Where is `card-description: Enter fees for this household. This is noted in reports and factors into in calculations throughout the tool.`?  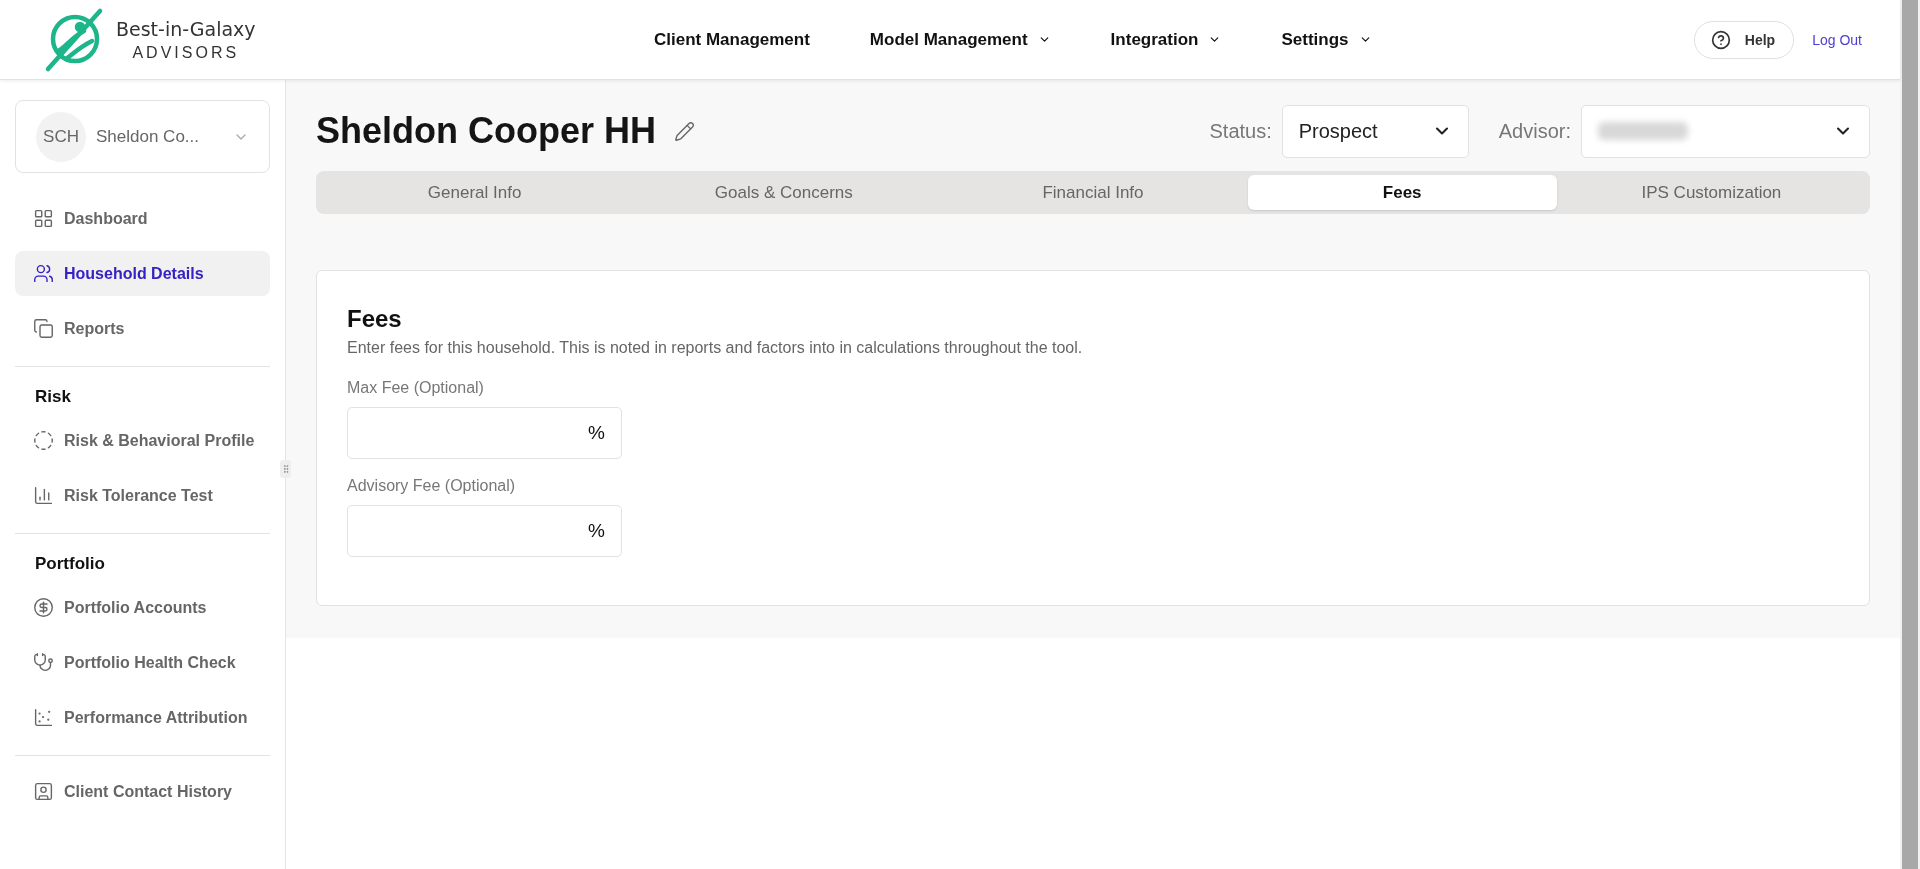
card-description: Enter fees for this household. This is noted in reports and factors into in calculations throughout the tool. is located at coordinates (715, 348).